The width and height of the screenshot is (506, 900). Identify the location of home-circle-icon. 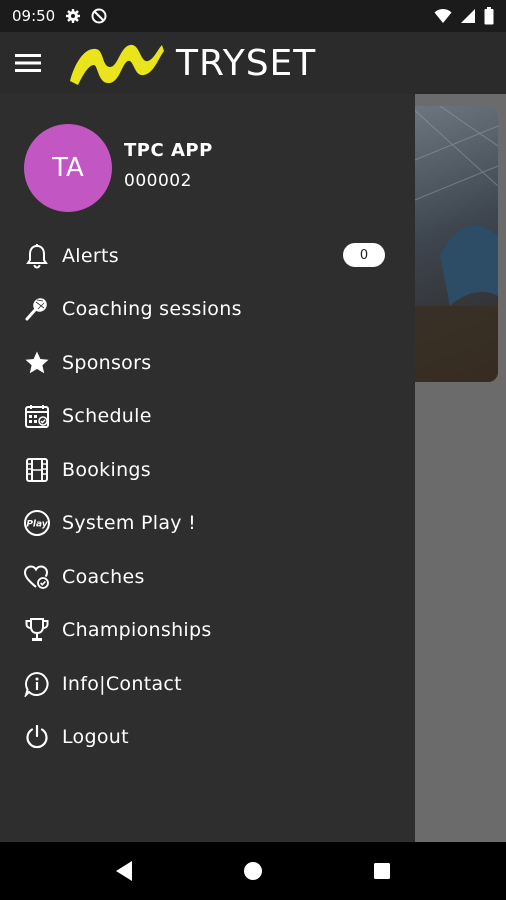
(252, 871).